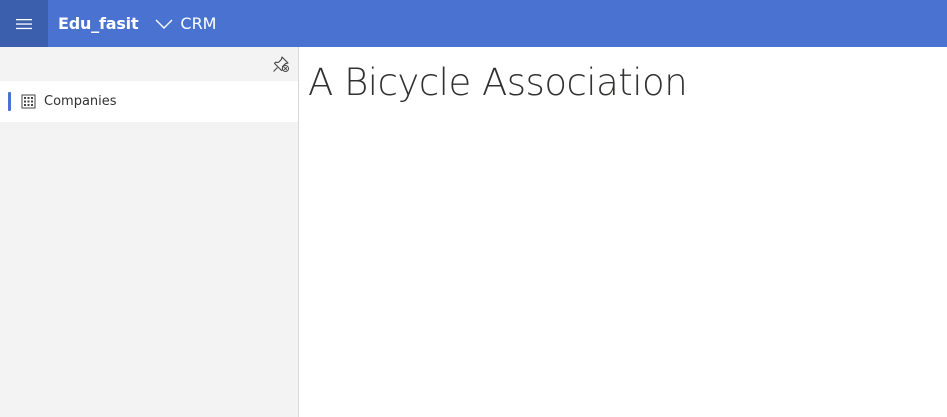 Image resolution: width=947 pixels, height=417 pixels. I want to click on sidebar-item-companies: Companies, so click(149, 101).